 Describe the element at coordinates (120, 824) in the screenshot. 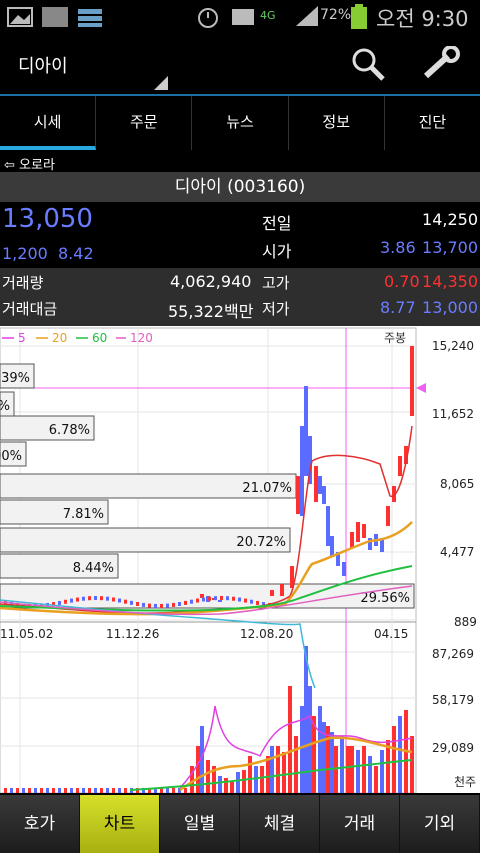

I see `nav-chart: 차트` at that location.